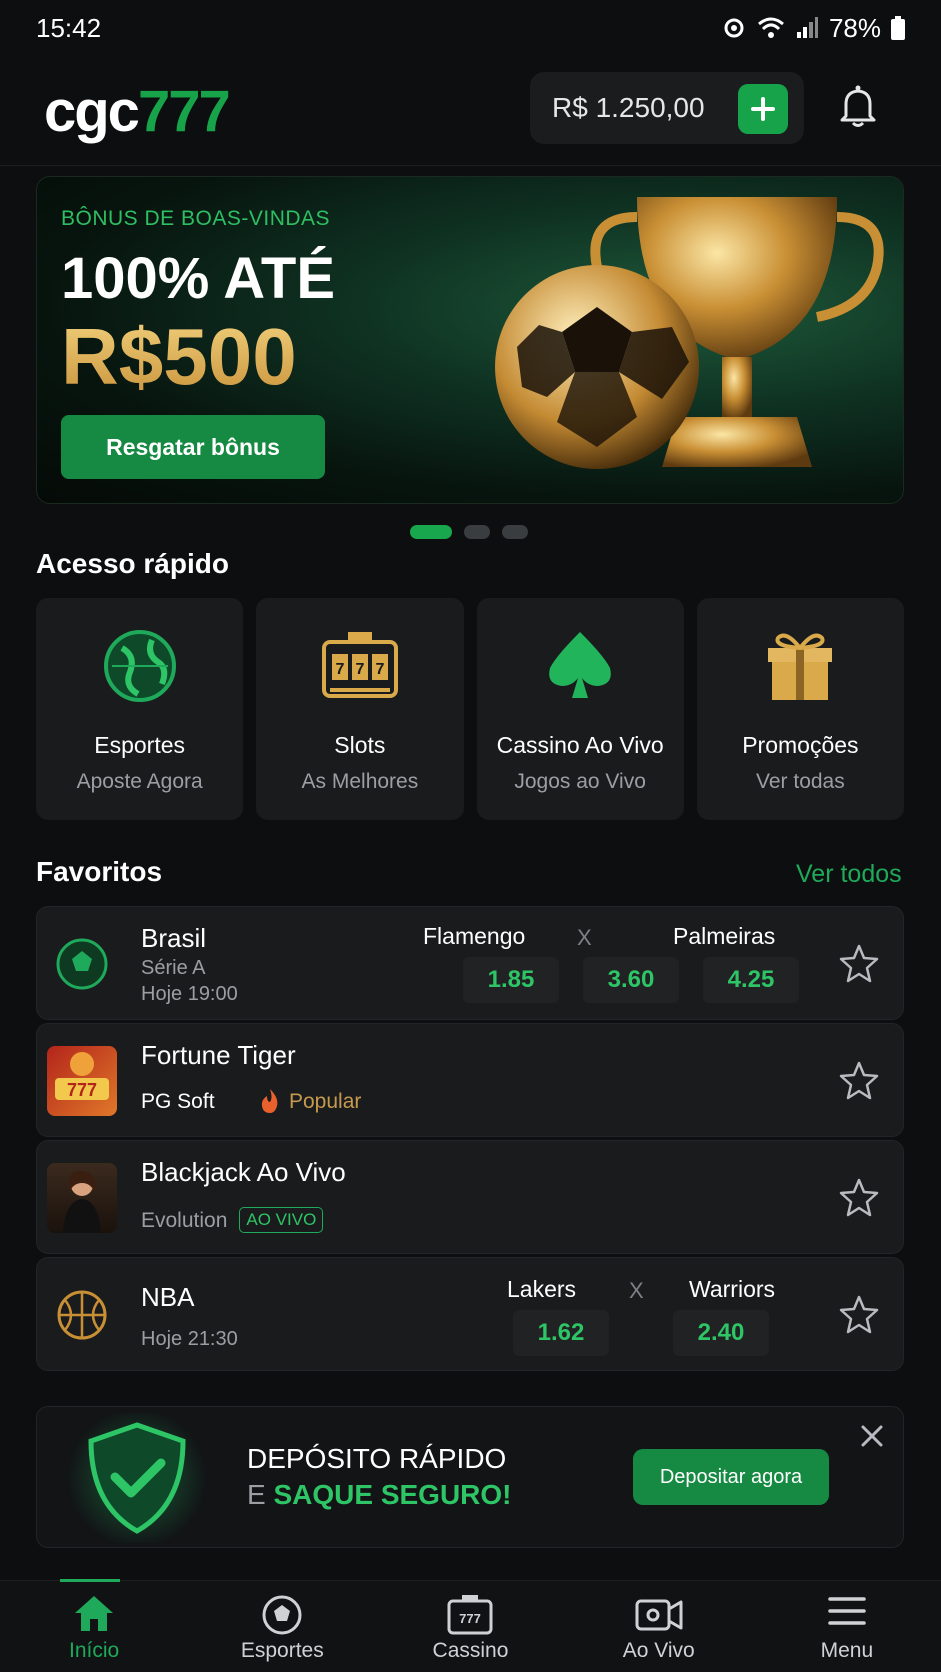 The height and width of the screenshot is (1672, 941). What do you see at coordinates (721, 1333) in the screenshot?
I see `odd-button-away: 2.40` at bounding box center [721, 1333].